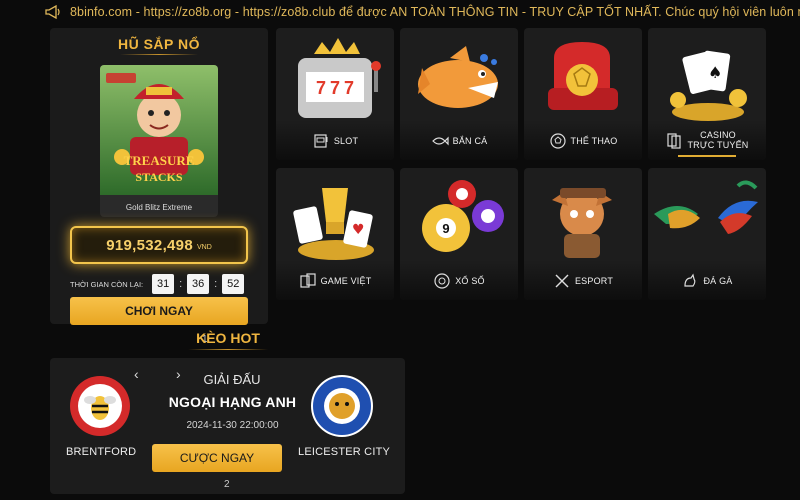 Image resolution: width=800 pixels, height=500 pixels. Describe the element at coordinates (159, 160) in the screenshot. I see `art-text-treasure: TREASURE` at that location.